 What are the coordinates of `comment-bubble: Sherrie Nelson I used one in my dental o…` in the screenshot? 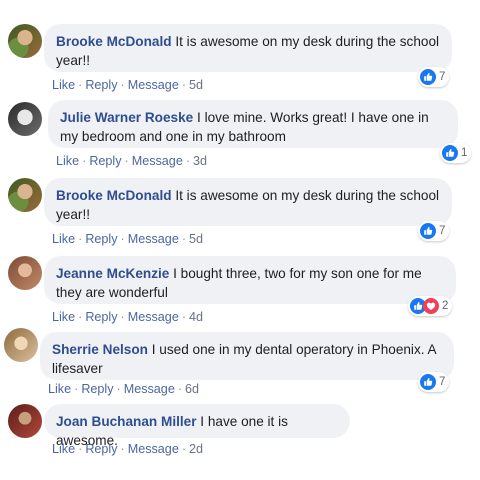 It's located at (247, 356).